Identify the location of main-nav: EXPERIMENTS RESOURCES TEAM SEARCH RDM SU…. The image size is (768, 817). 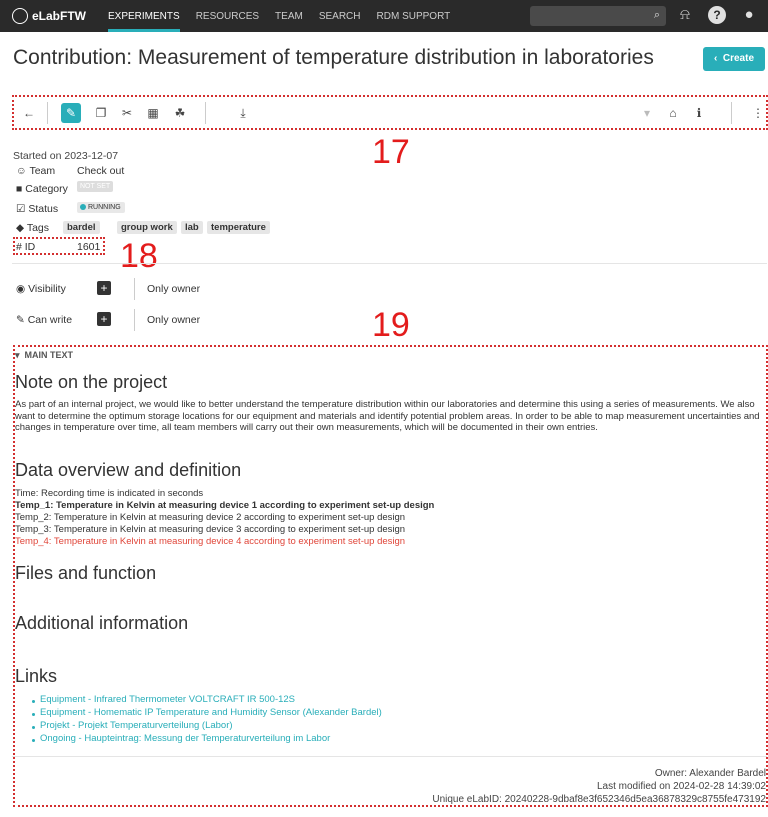
(287, 16).